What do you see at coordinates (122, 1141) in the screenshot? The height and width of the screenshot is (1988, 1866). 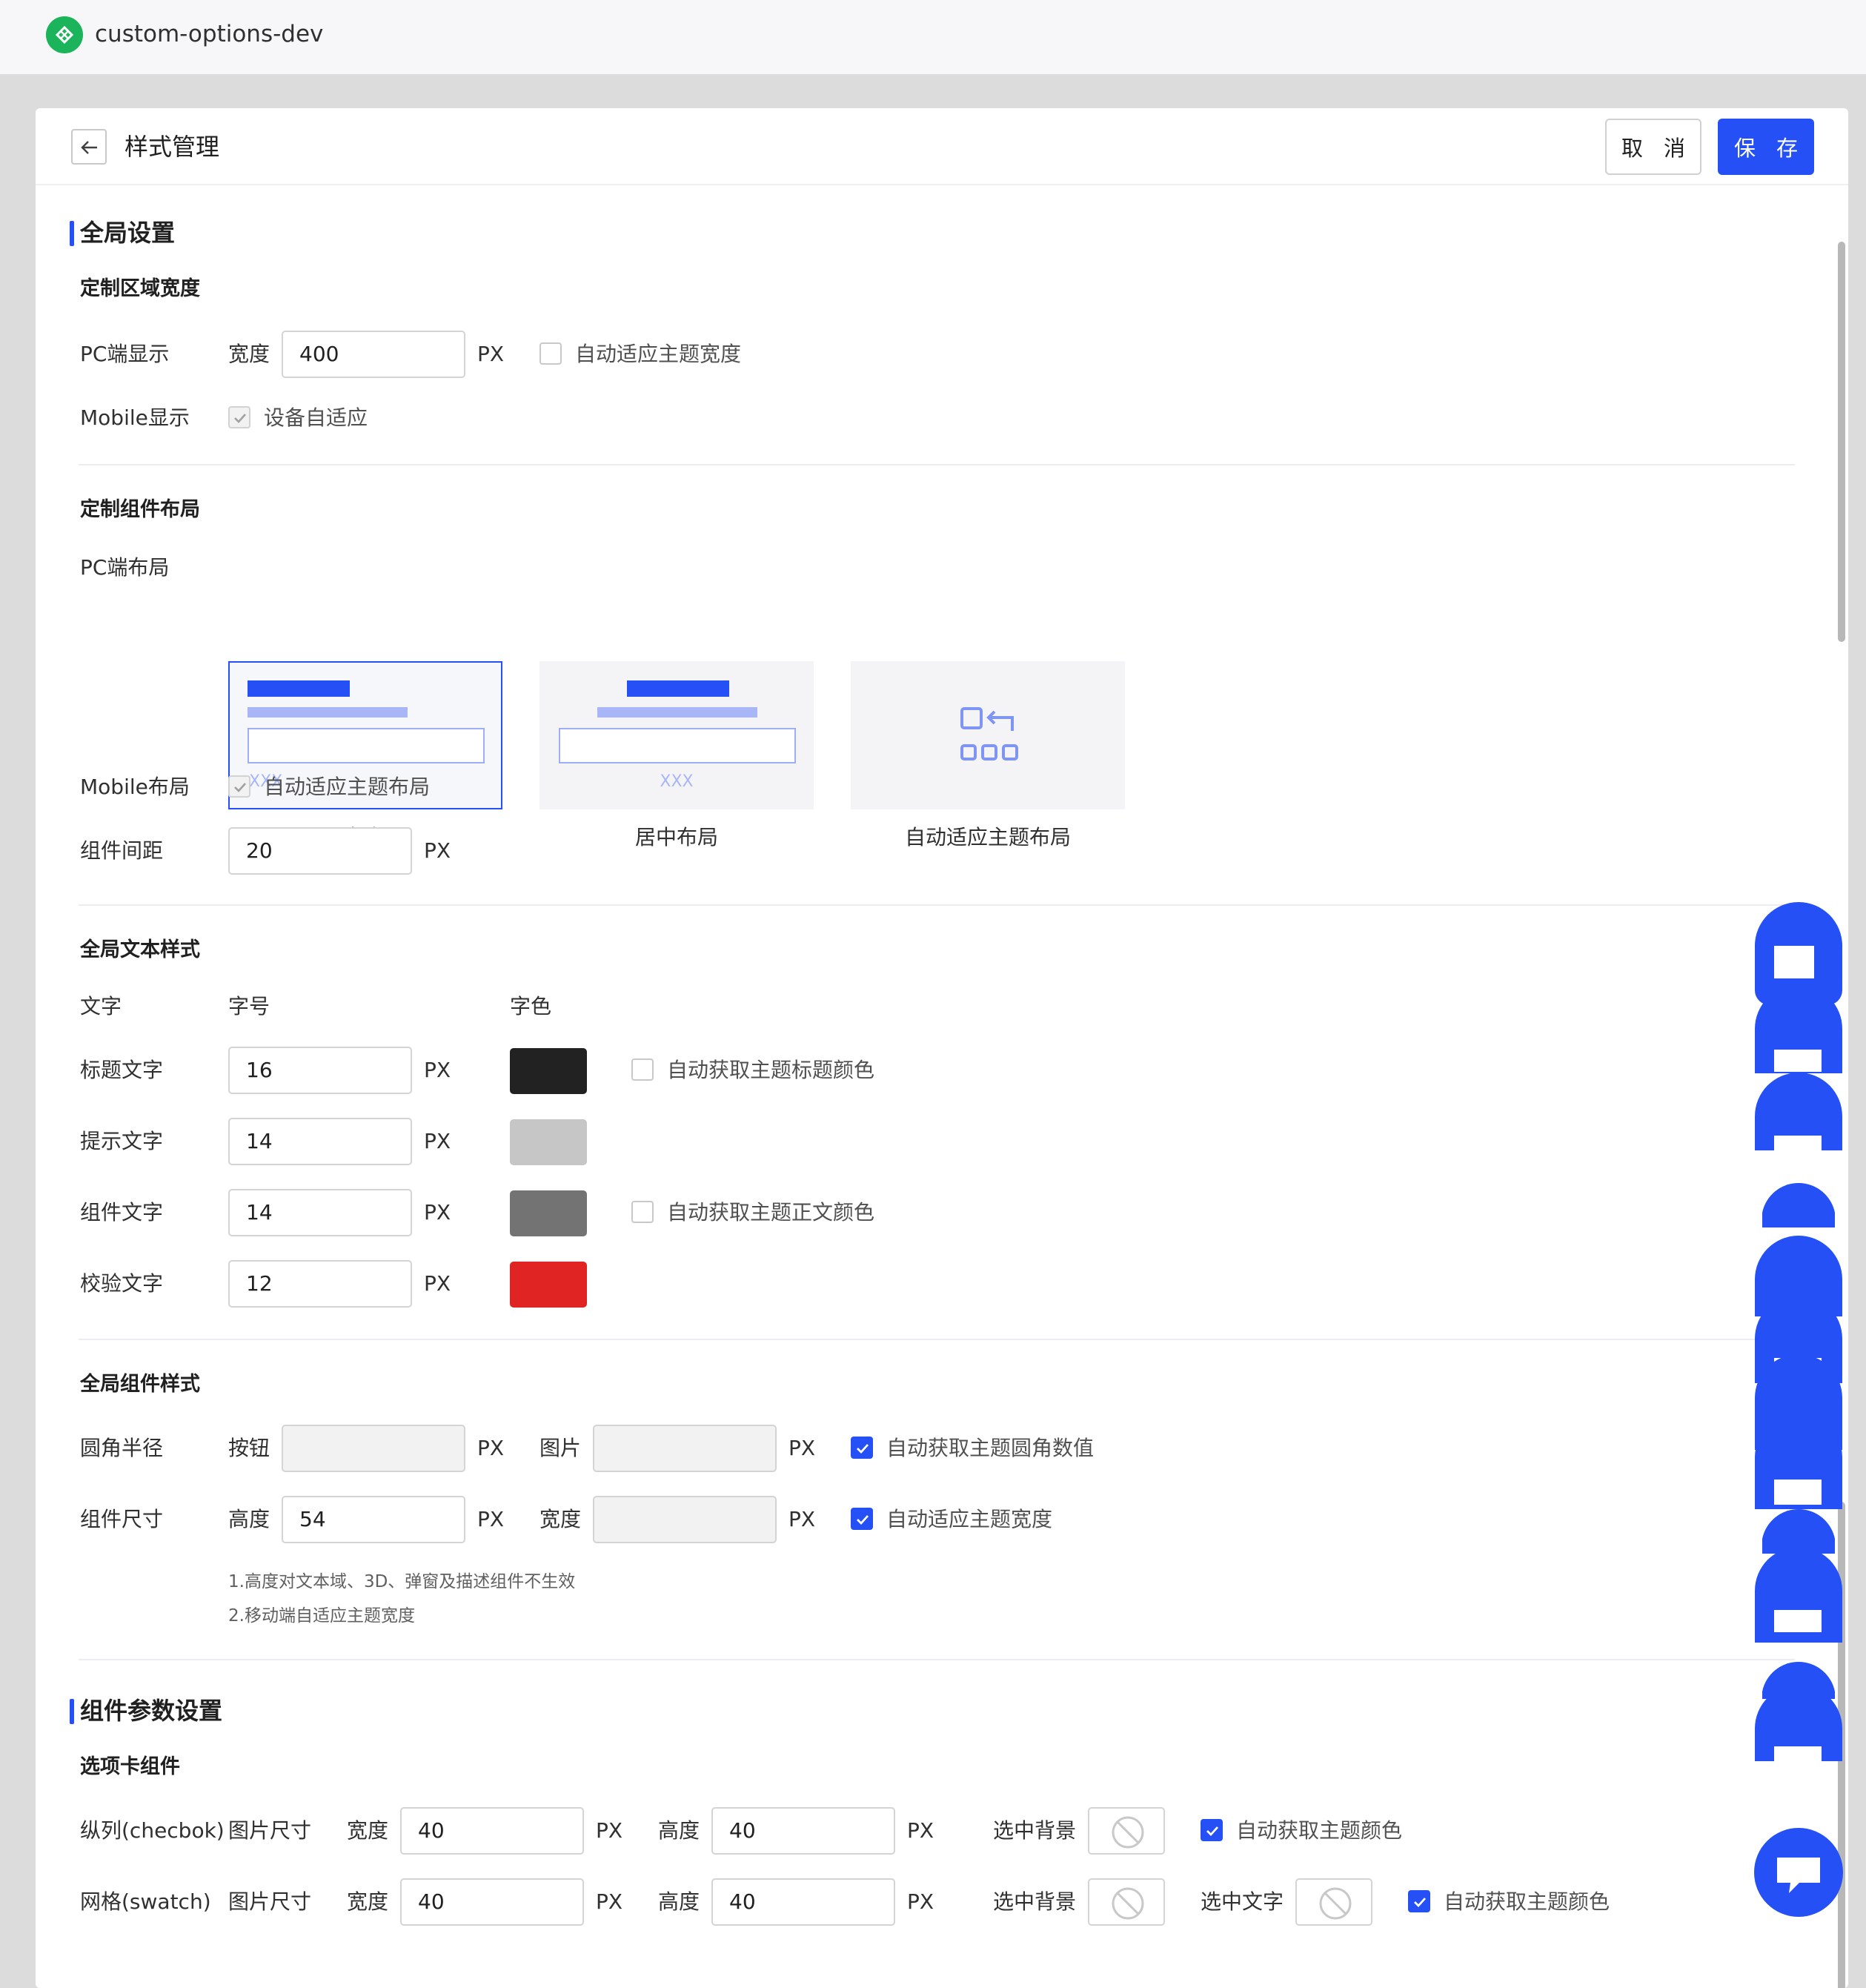 I see `hint-text-label: 提示文字` at bounding box center [122, 1141].